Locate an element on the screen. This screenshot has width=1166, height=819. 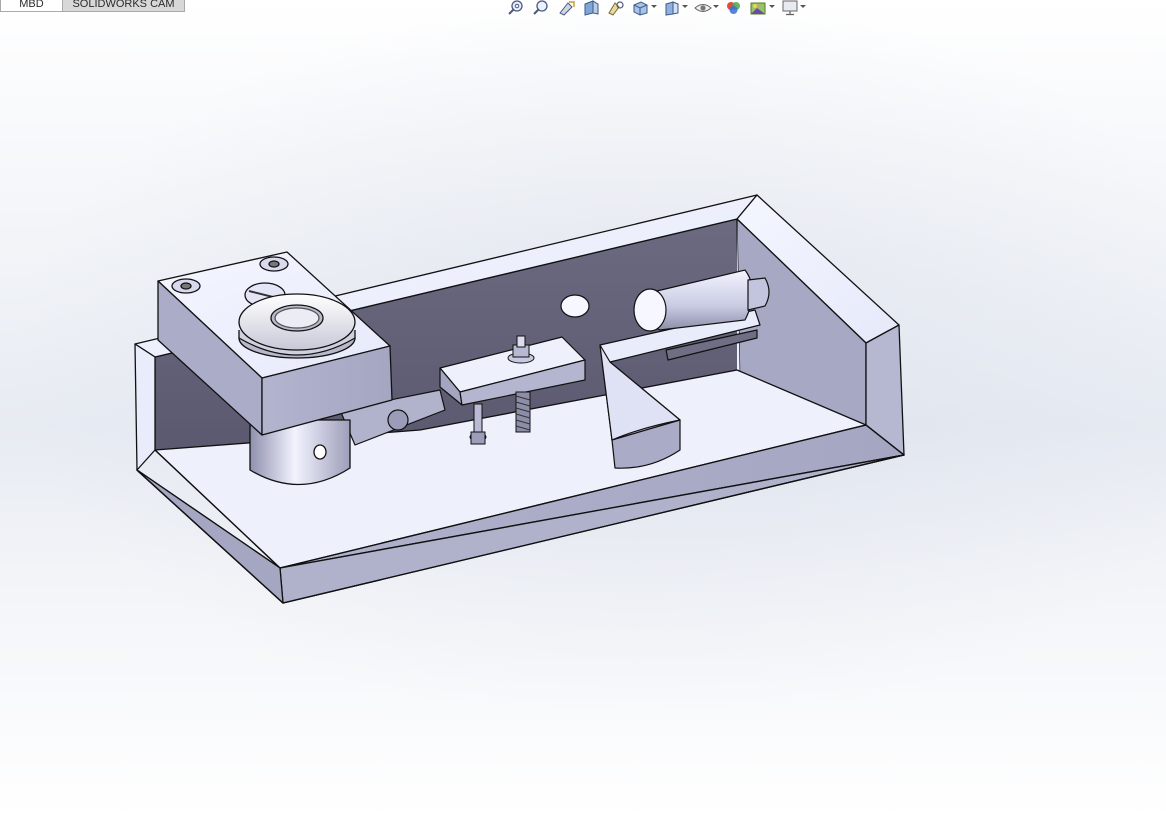
display-style-button is located at coordinates (675, 8).